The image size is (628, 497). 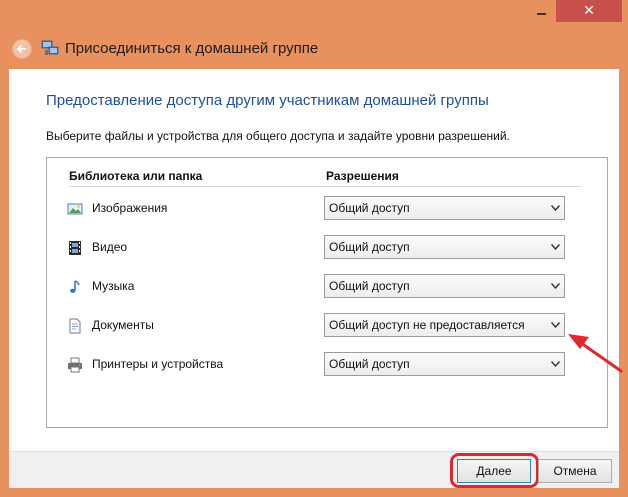 I want to click on back-arrow-icon, so click(x=21, y=49).